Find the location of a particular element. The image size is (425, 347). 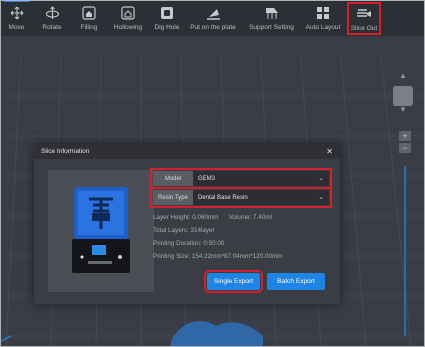

model-select: GEM3 ⌄ is located at coordinates (261, 178).